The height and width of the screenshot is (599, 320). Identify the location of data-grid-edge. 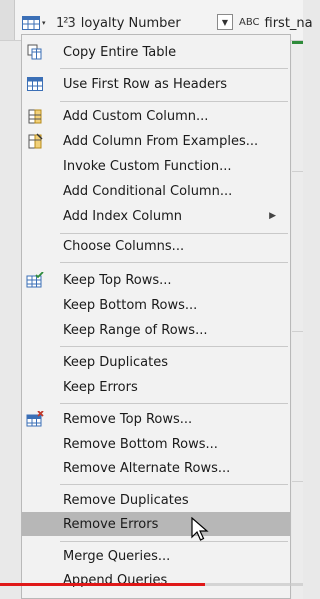
(297, 320).